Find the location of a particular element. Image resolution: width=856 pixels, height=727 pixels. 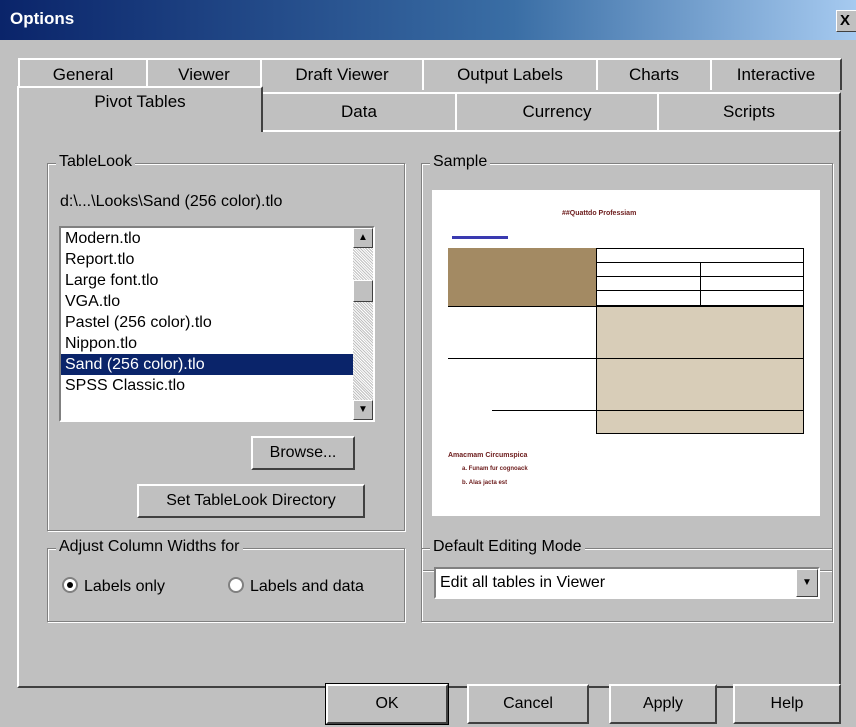

list-item: Modern.tlo is located at coordinates (217, 238).